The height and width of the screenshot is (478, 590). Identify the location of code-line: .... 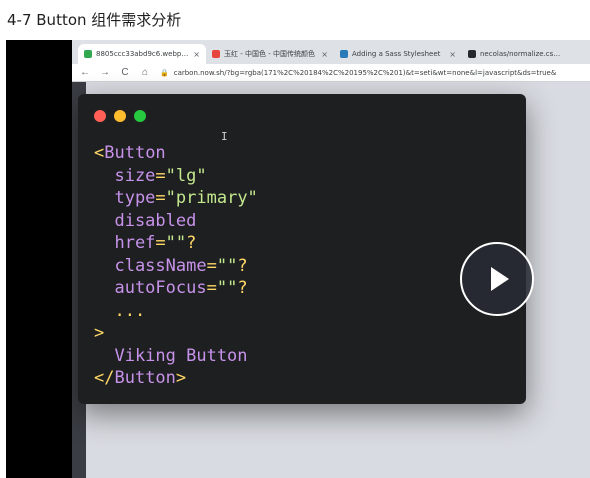
(176, 311).